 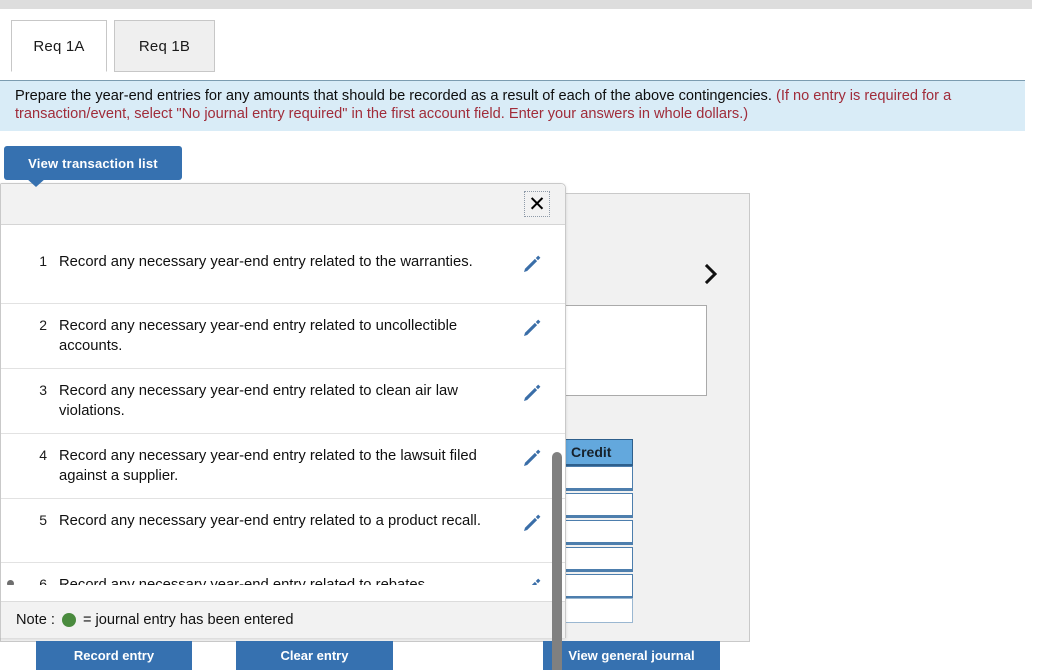 I want to click on clear-entry-button: Clear entry, so click(x=314, y=655).